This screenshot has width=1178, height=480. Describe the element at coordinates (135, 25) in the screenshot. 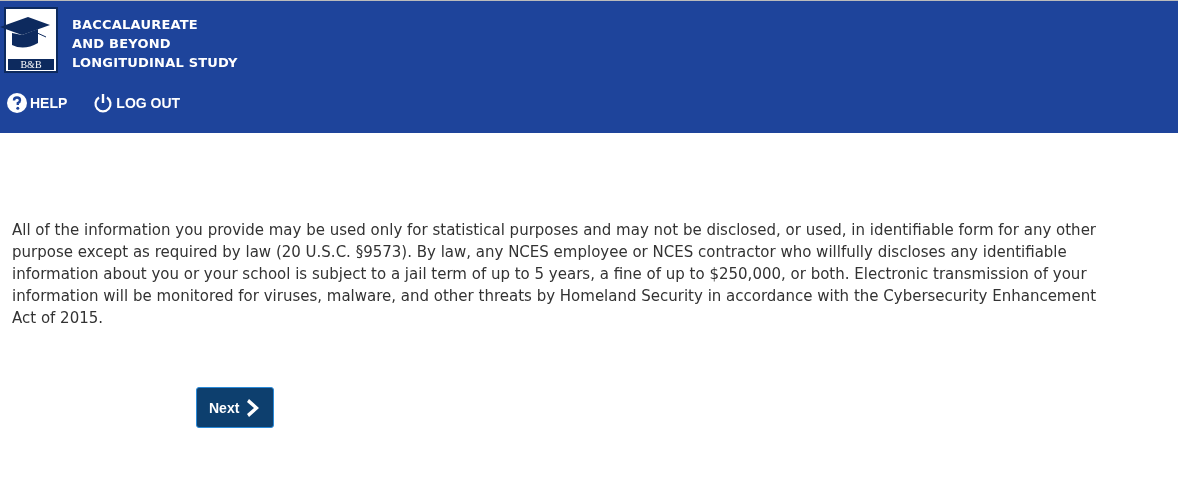

I see `site-title: BACCALAUREATE` at that location.